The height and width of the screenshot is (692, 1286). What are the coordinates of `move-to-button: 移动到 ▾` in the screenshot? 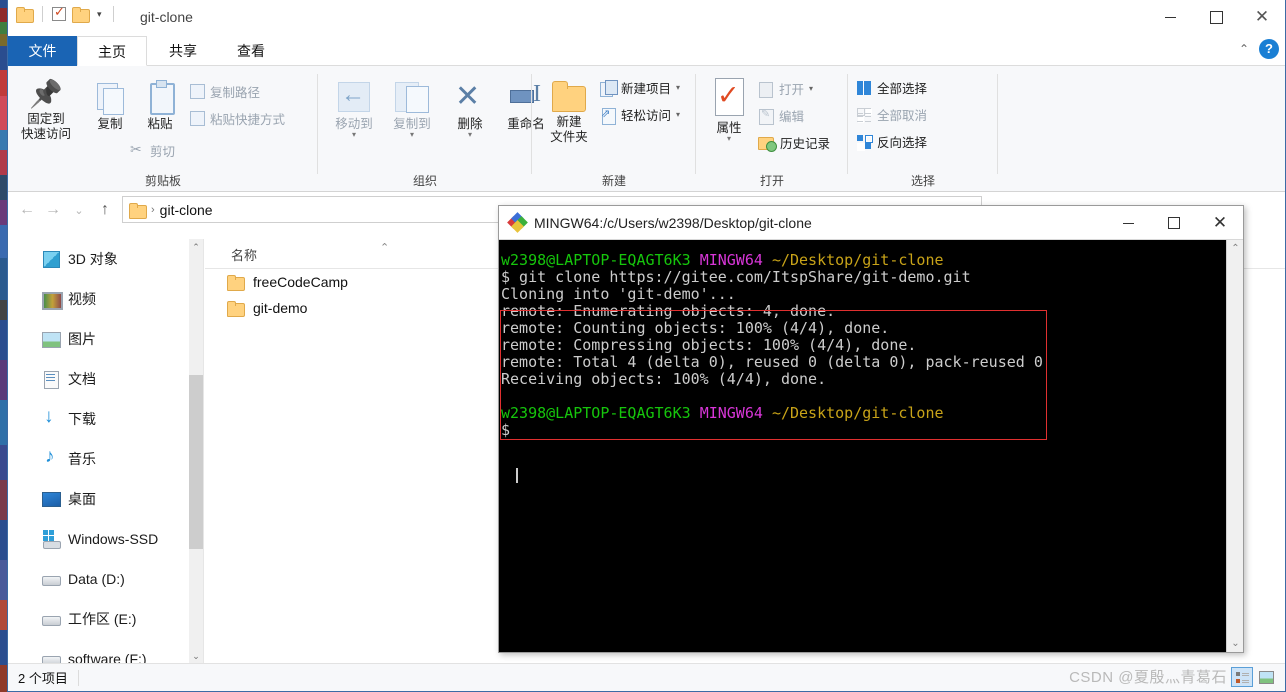 It's located at (354, 109).